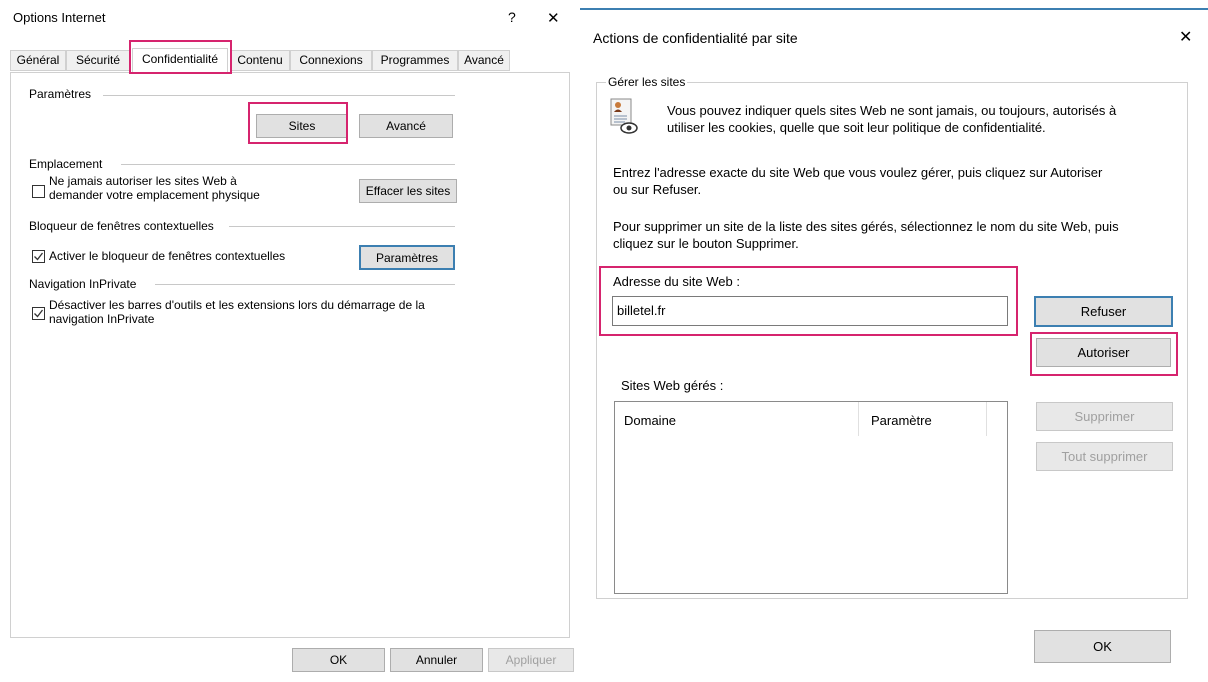 This screenshot has width=1208, height=682. What do you see at coordinates (858, 419) in the screenshot?
I see `column-divider` at bounding box center [858, 419].